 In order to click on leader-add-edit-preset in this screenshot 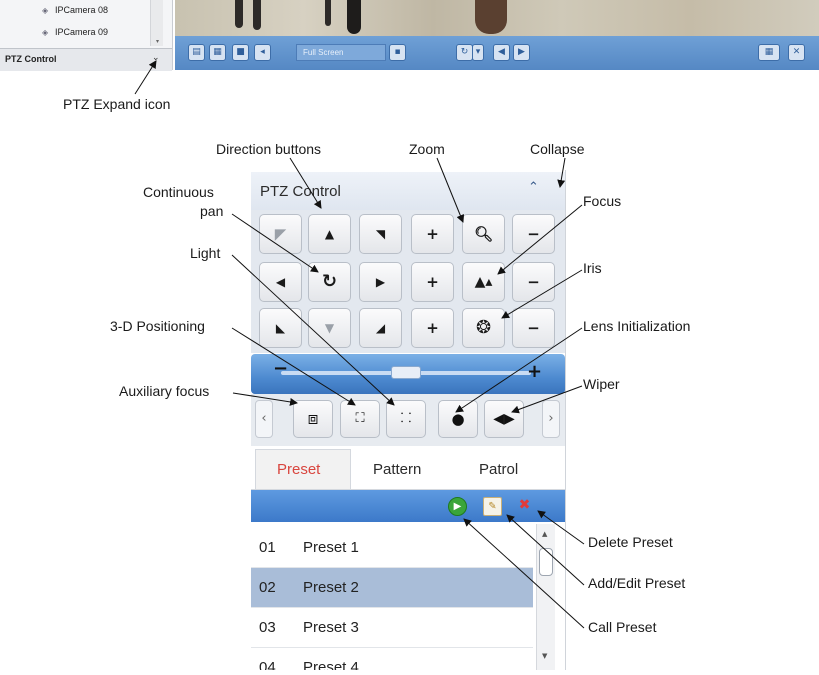, I will do `click(545, 550)`.